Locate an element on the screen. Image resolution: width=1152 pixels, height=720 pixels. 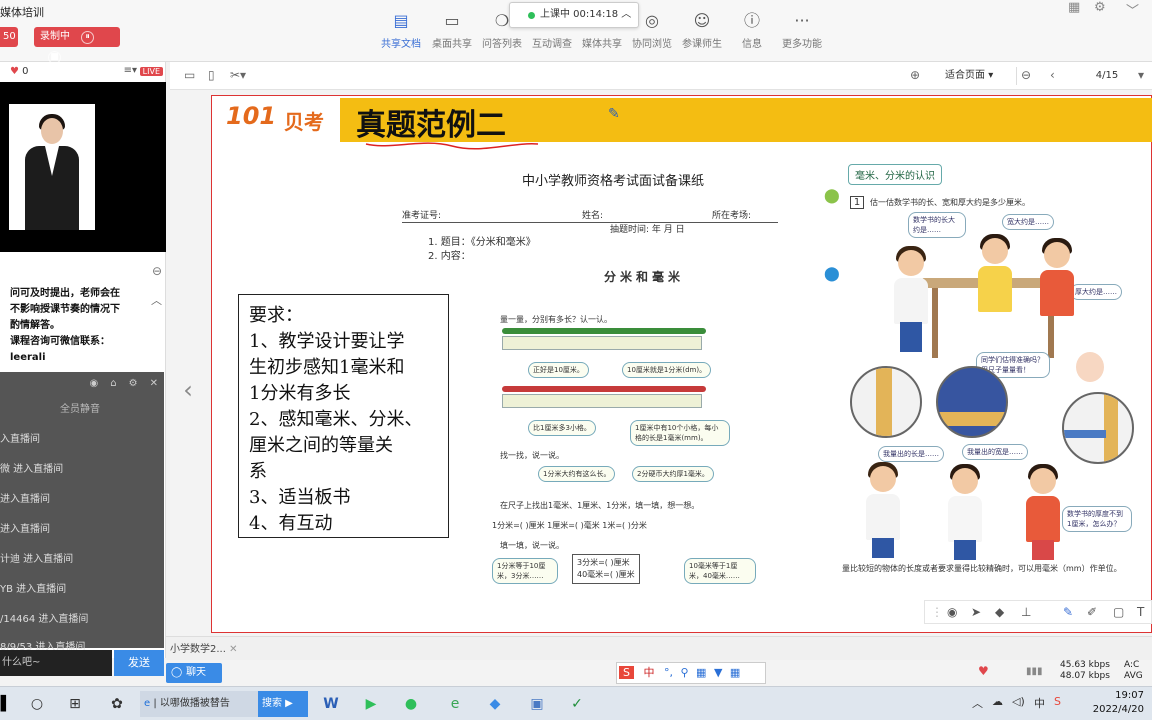
chat-button-label: 聊天 is located at coordinates (196, 672).